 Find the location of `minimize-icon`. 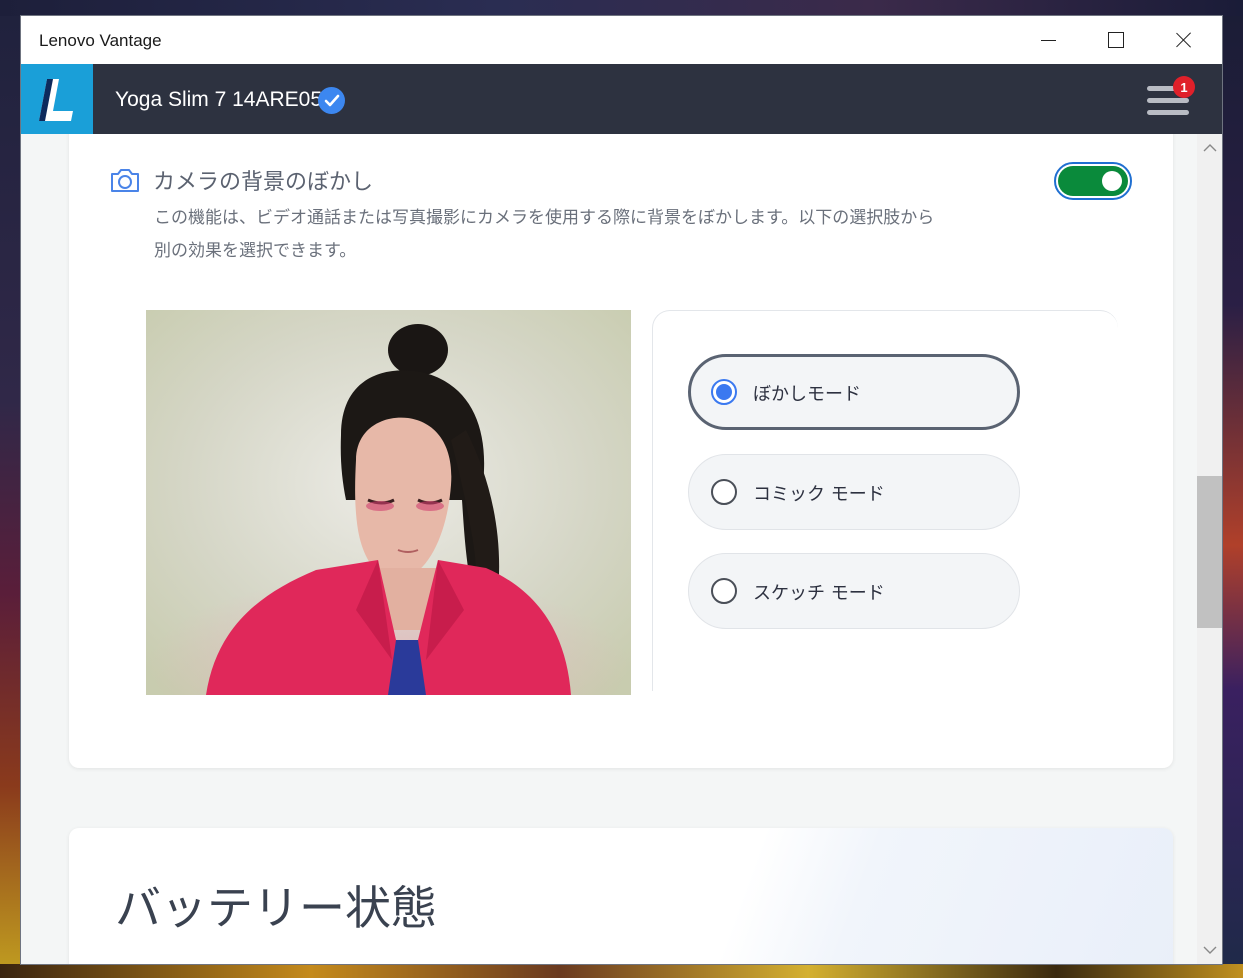

minimize-icon is located at coordinates (1048, 40).